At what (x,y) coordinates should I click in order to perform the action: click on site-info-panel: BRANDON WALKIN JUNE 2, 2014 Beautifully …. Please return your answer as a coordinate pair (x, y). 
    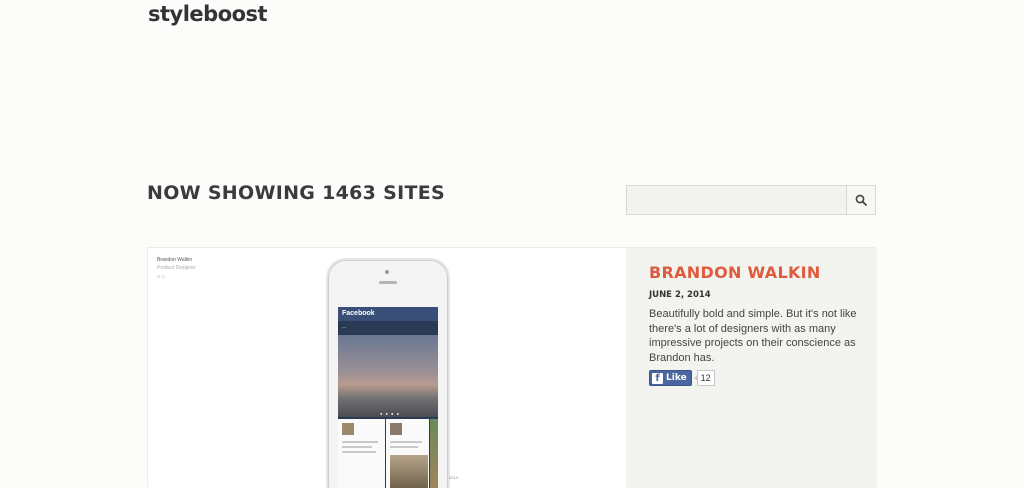
    Looking at the image, I should click on (751, 368).